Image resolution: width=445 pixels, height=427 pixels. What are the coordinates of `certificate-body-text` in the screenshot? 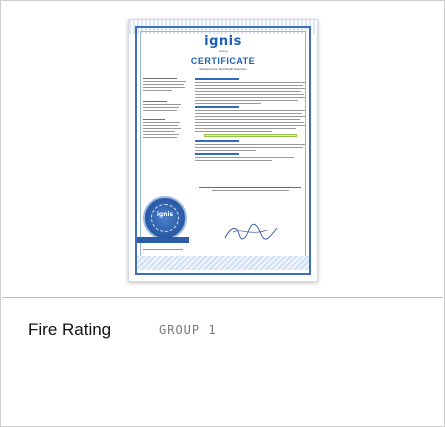 It's located at (250, 134).